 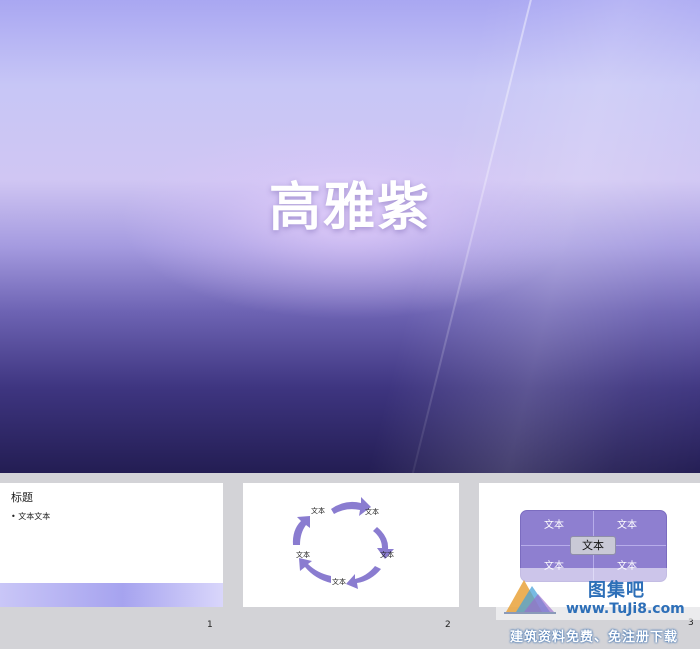 I want to click on thumb-bullet: • 文本文本, so click(x=31, y=516).